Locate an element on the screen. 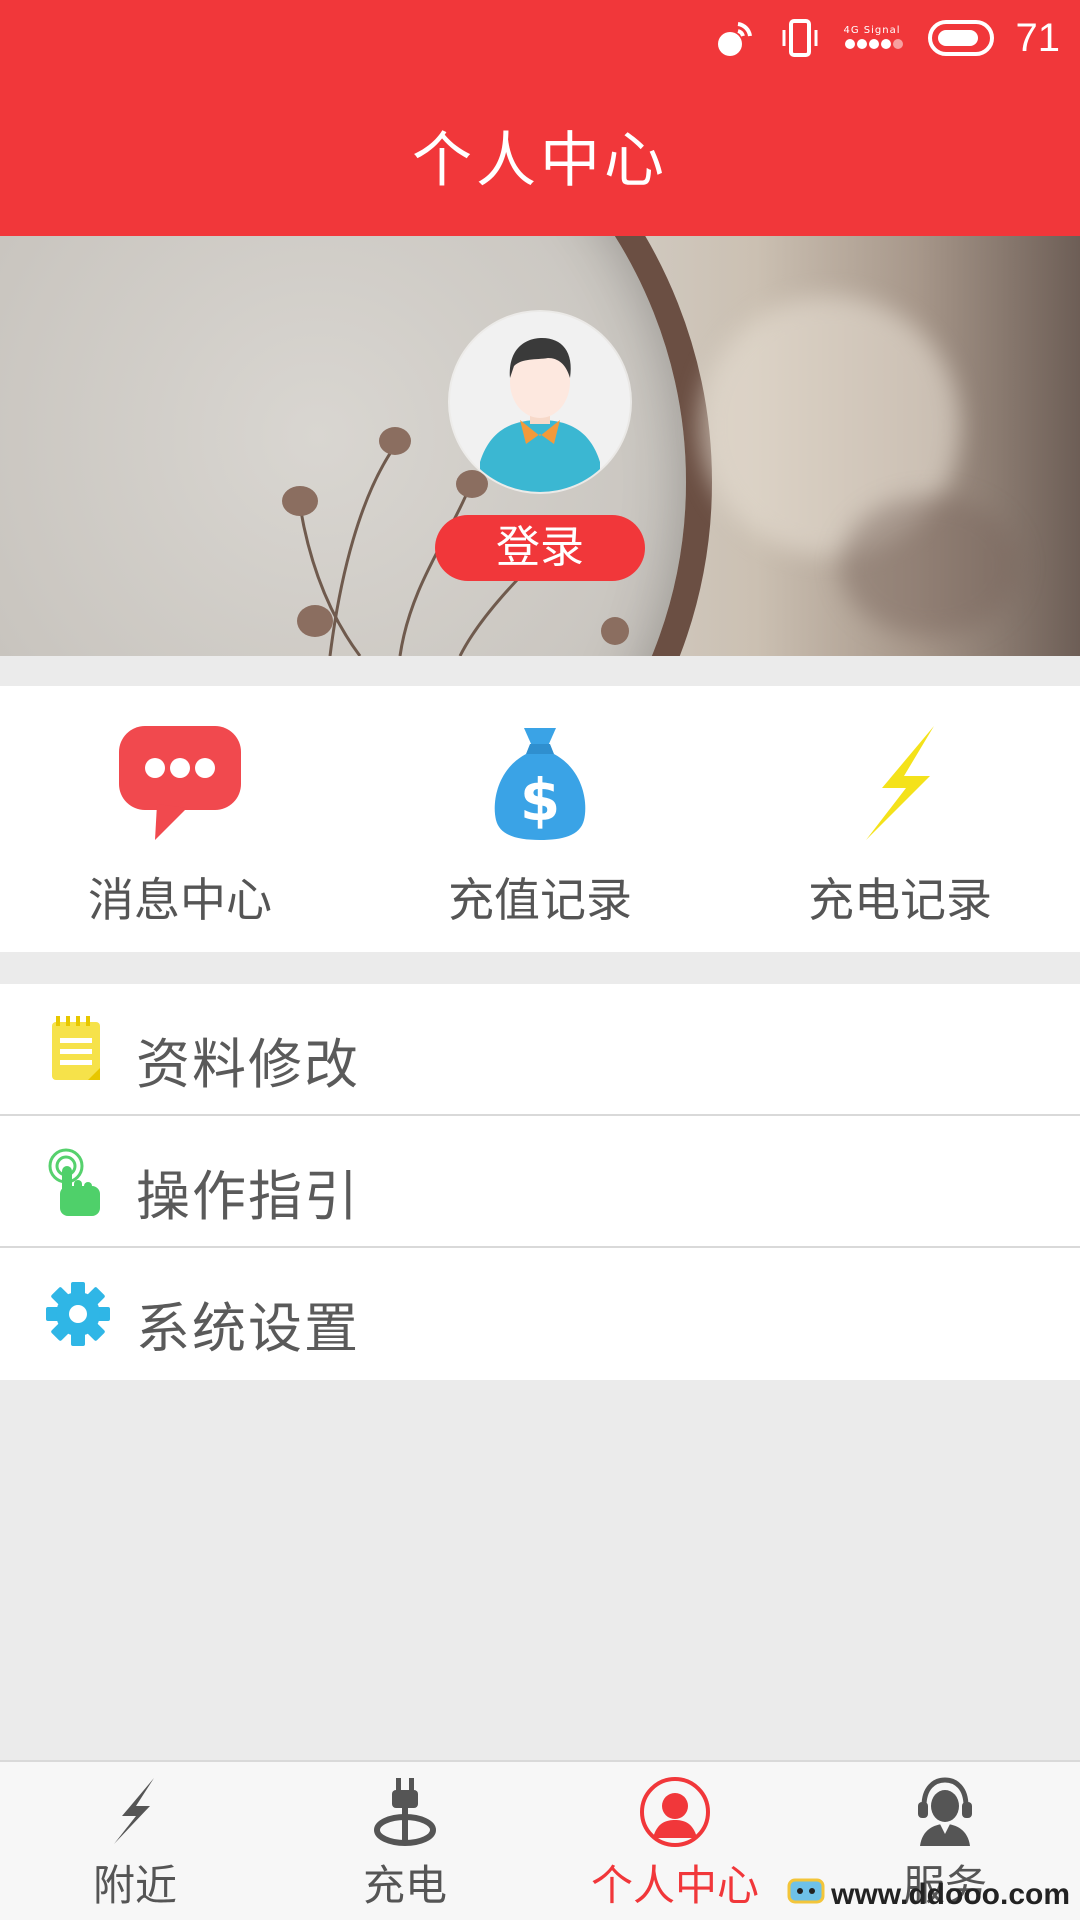  quick-action-recharge-records: $ 充值记录 is located at coordinates (540, 819).